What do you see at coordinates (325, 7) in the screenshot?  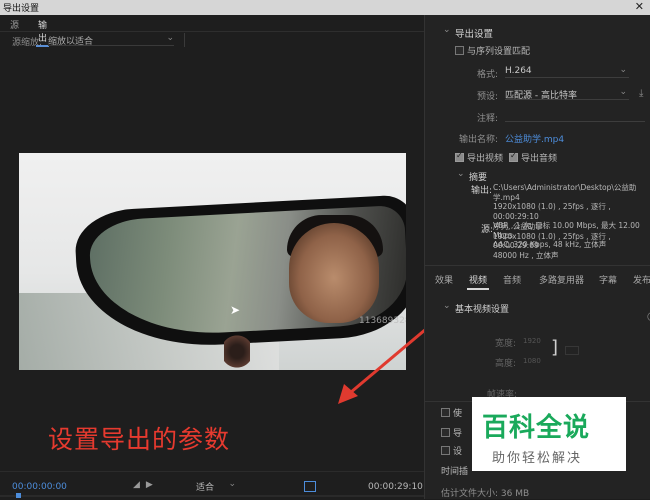 I see `title-bar: 导出设置 ✕` at bounding box center [325, 7].